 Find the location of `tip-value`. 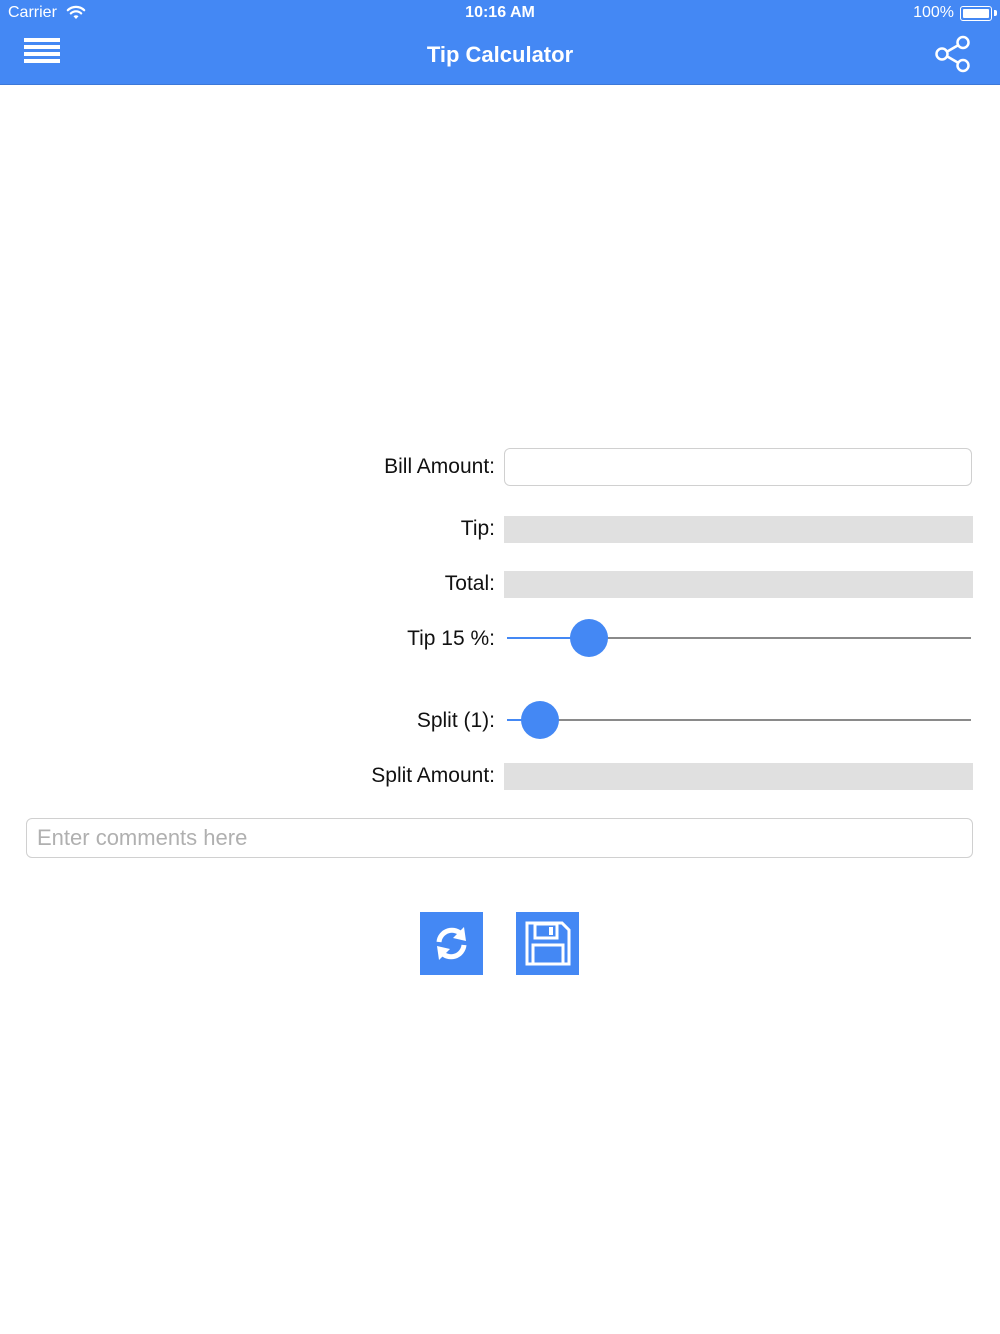

tip-value is located at coordinates (738, 529).